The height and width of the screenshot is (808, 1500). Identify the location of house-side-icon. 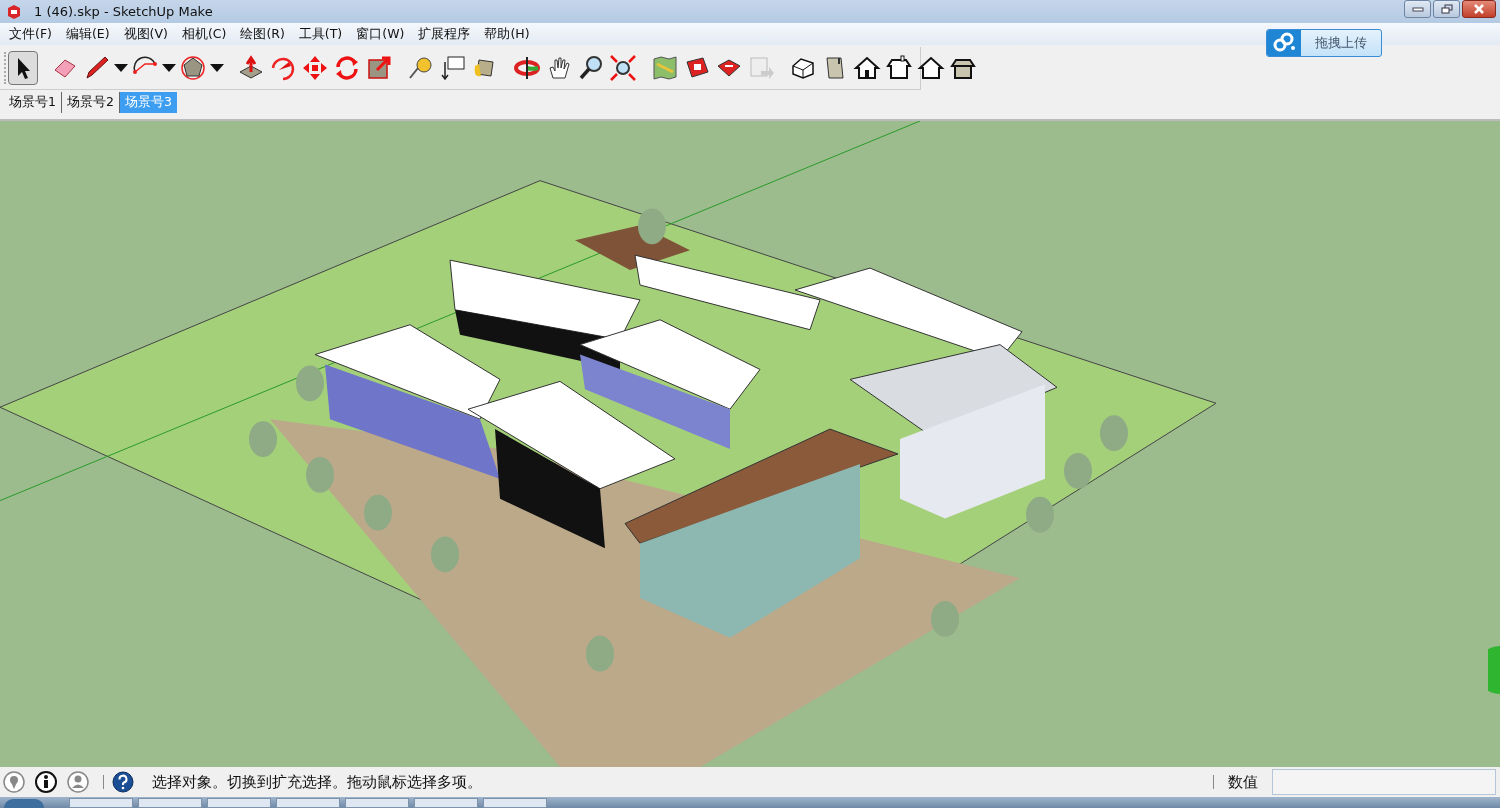
(931, 68).